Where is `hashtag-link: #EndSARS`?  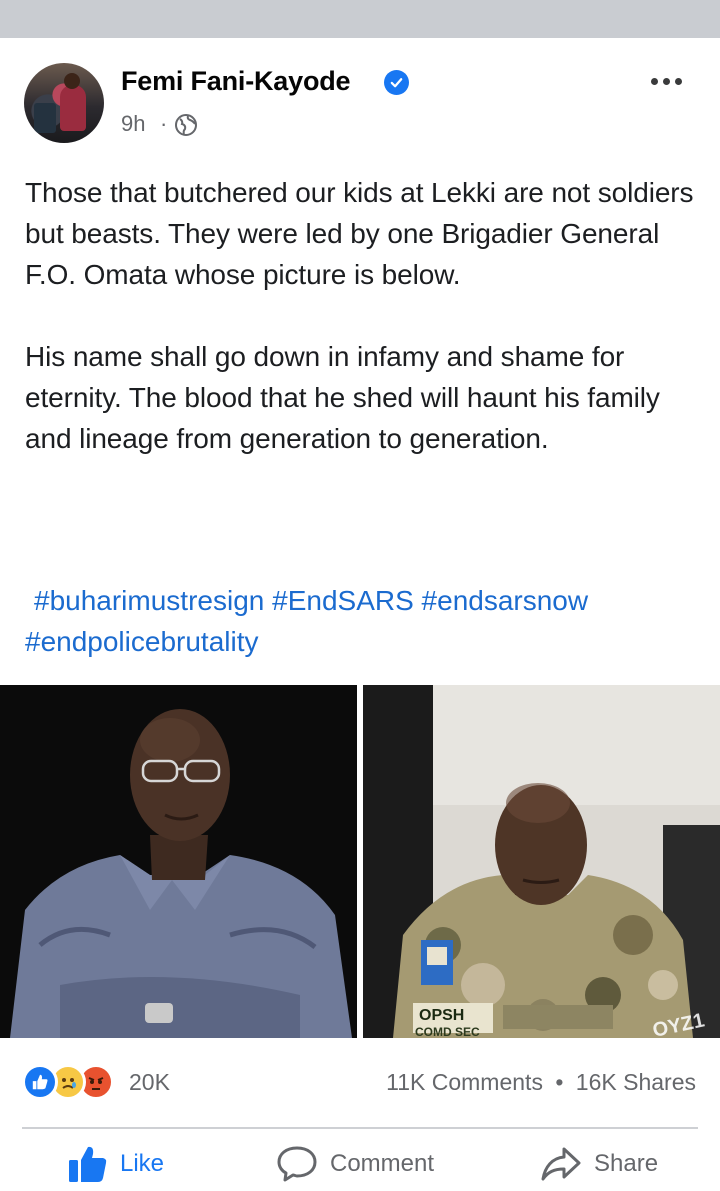
hashtag-link: #EndSARS is located at coordinates (343, 600).